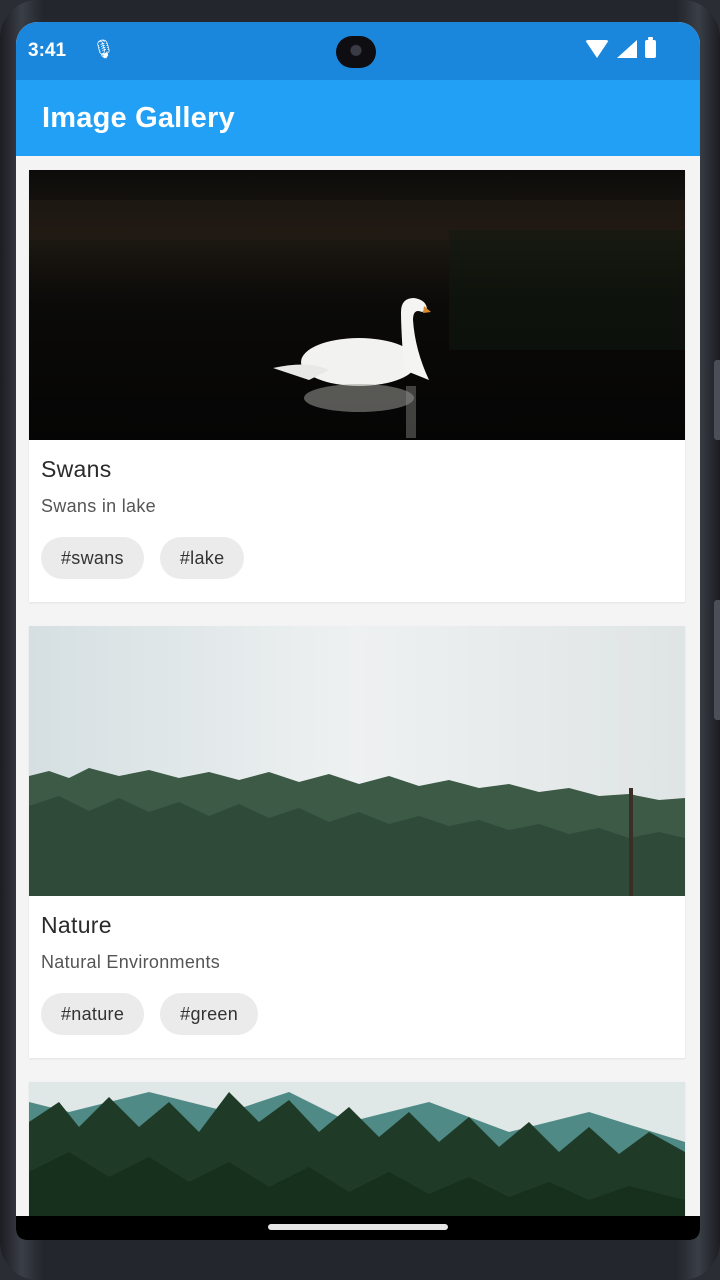  Describe the element at coordinates (358, 118) in the screenshot. I see `app-bar: Image Gallery` at that location.